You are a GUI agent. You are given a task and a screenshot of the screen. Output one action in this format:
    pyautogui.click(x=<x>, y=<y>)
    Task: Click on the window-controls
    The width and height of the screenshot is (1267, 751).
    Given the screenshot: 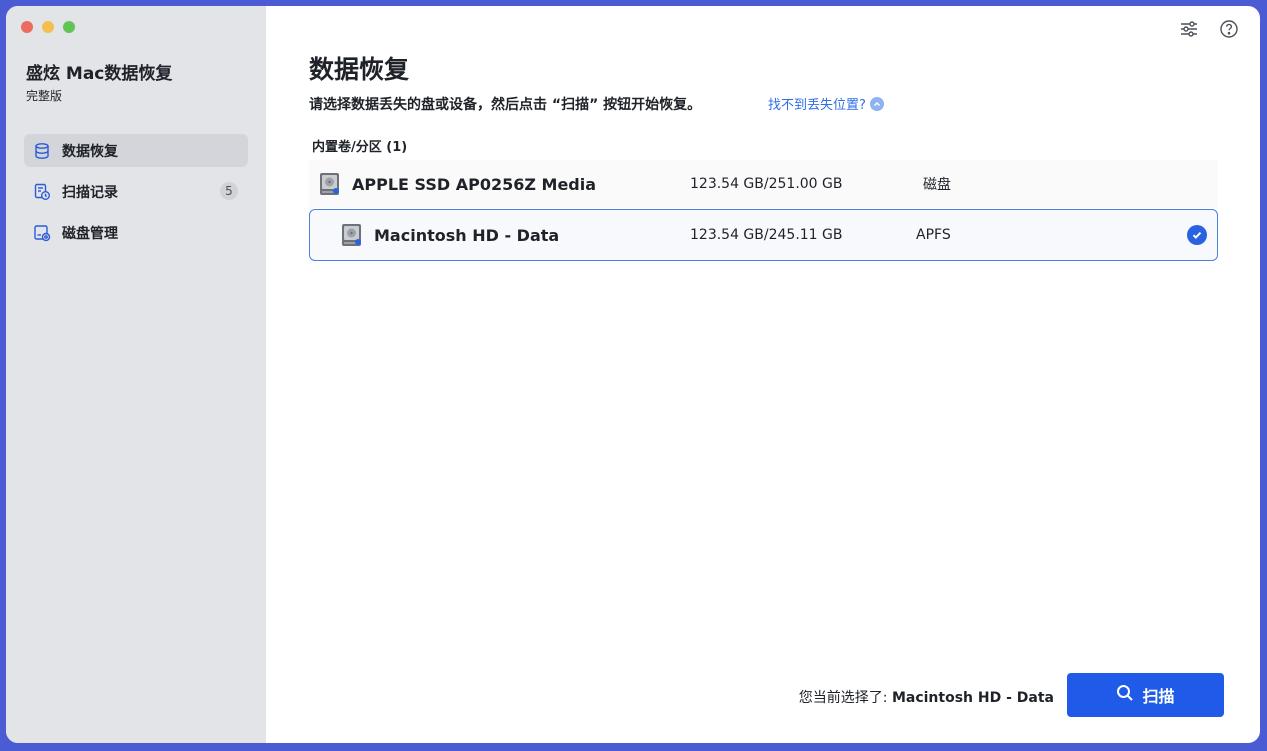 What is the action you would take?
    pyautogui.click(x=48, y=27)
    